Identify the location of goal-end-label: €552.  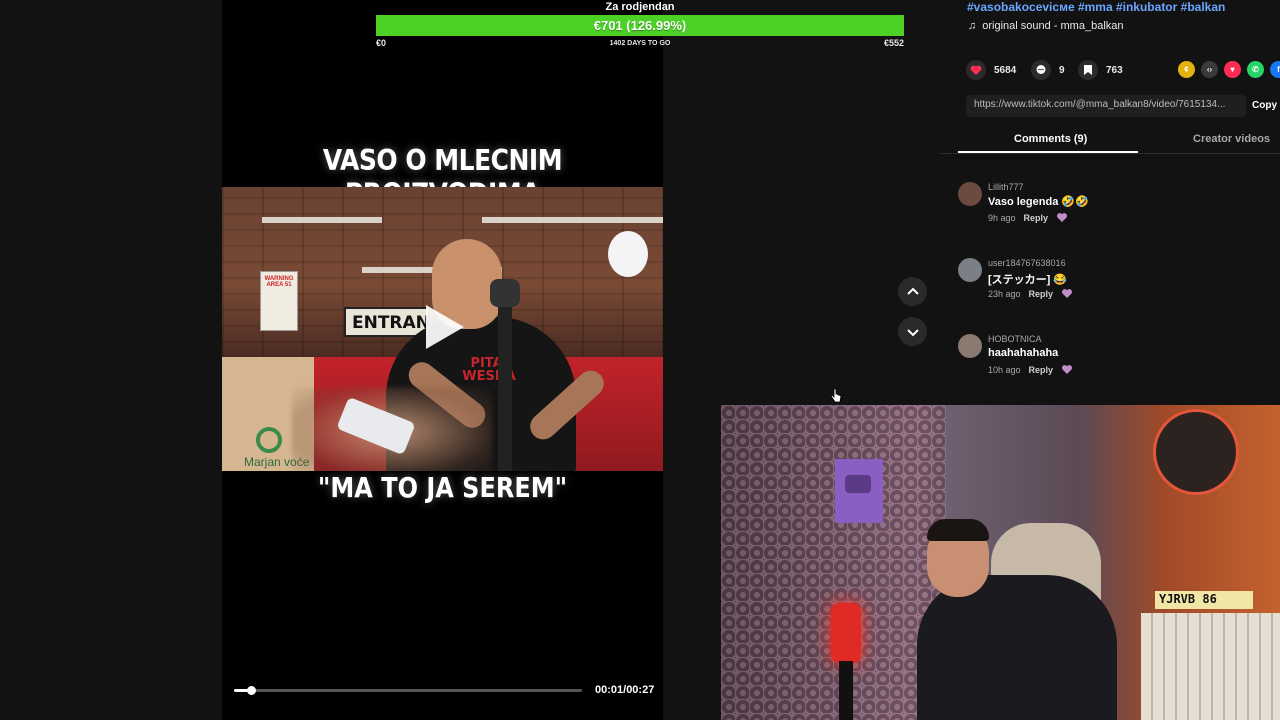
(893, 43).